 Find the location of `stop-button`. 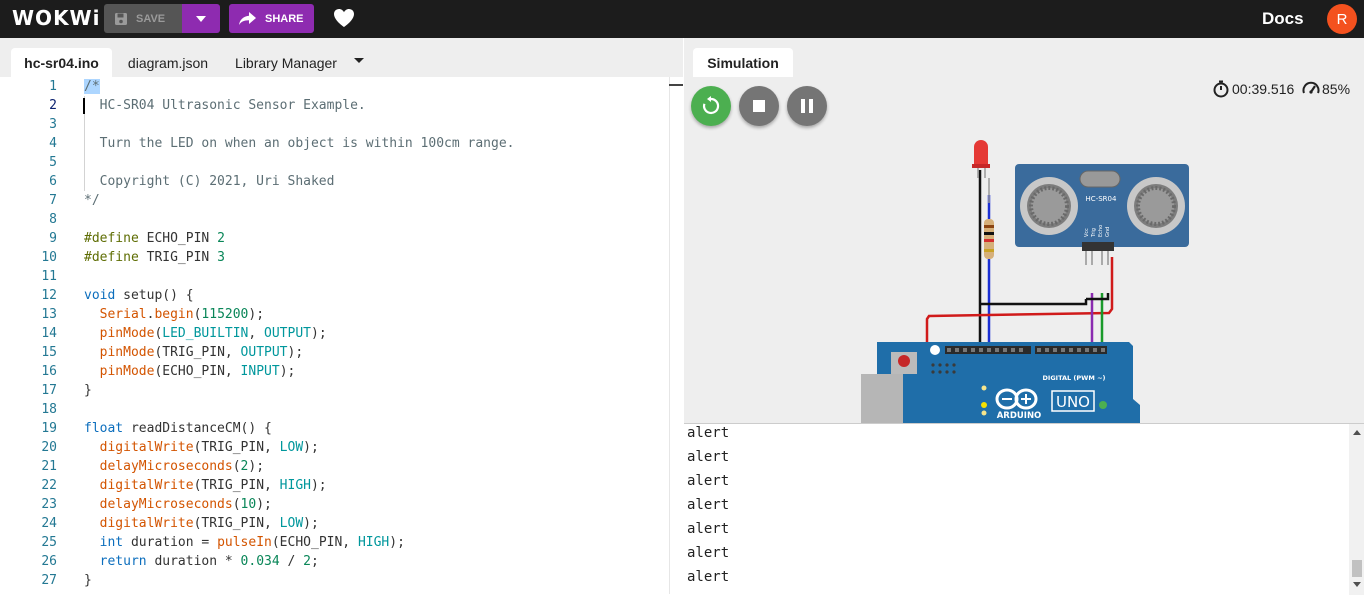

stop-button is located at coordinates (759, 106).